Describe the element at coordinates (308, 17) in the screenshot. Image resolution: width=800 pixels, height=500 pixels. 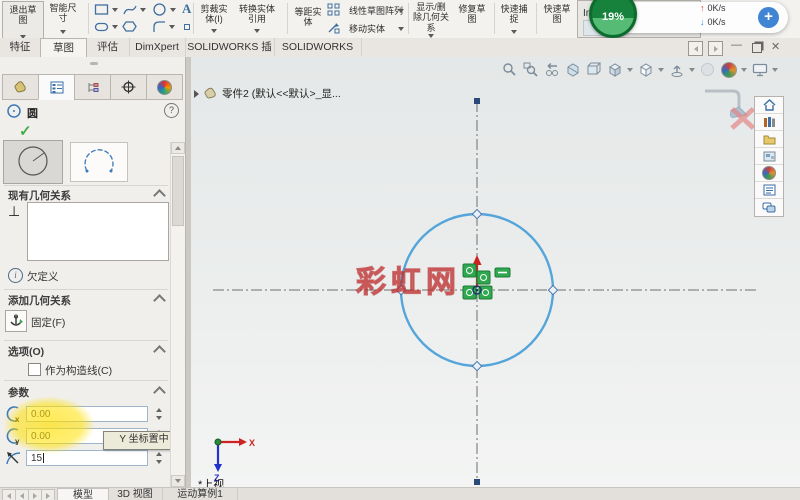
I see `offset-entities-button: 等距实体` at that location.